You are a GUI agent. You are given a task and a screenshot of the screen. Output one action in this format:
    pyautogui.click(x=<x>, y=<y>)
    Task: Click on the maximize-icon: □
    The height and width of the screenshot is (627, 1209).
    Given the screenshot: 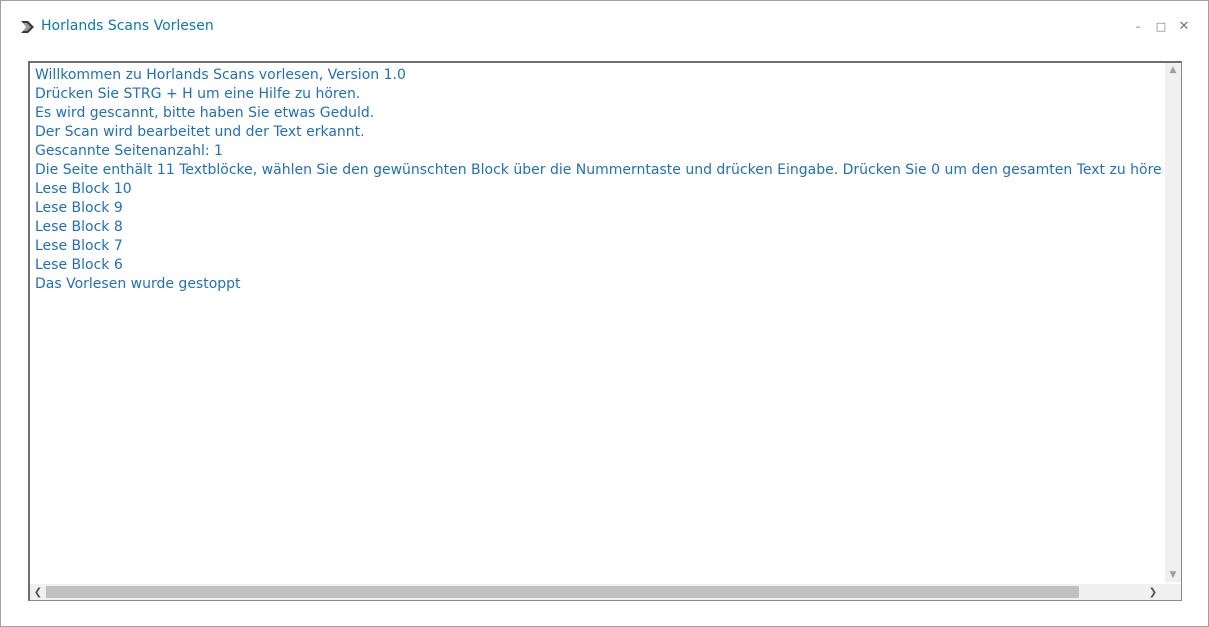 What is the action you would take?
    pyautogui.click(x=1161, y=26)
    